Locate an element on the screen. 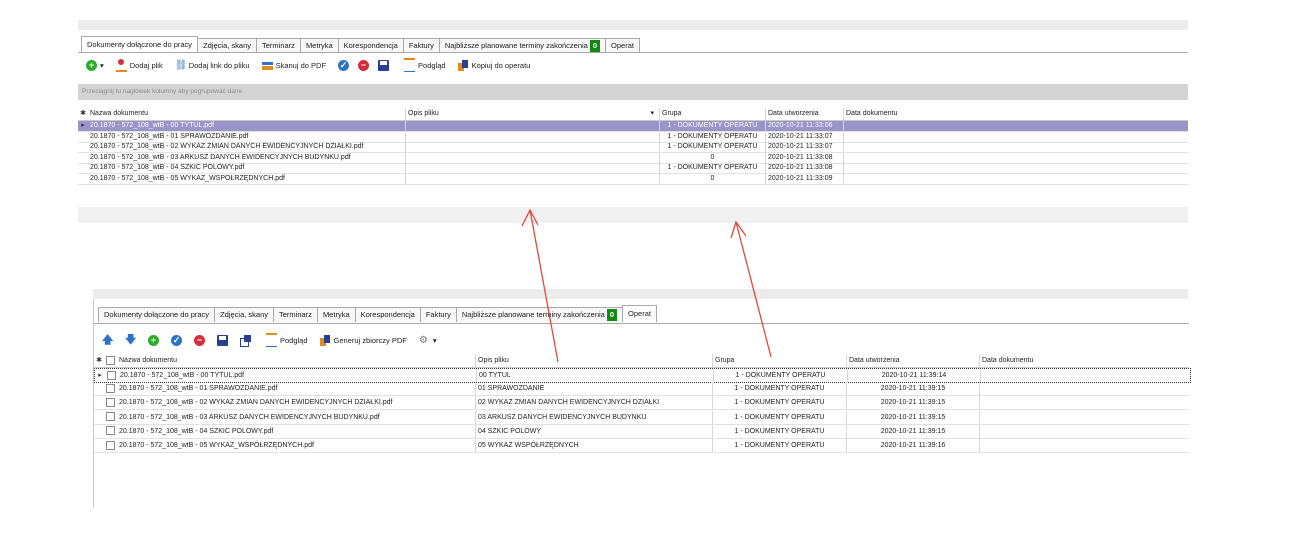 This screenshot has height=554, width=1303. arrow-group-column is located at coordinates (753, 289).